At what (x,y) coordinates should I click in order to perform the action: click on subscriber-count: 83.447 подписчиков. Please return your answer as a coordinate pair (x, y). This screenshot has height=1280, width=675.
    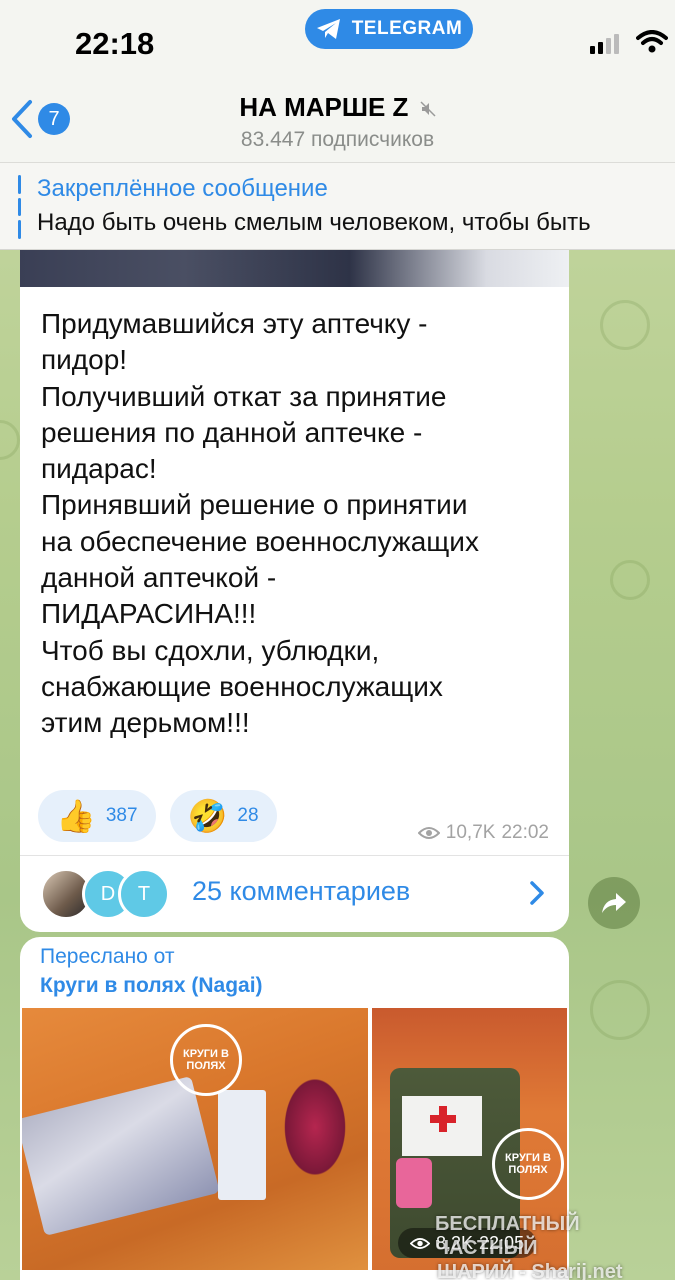
    Looking at the image, I should click on (337, 139).